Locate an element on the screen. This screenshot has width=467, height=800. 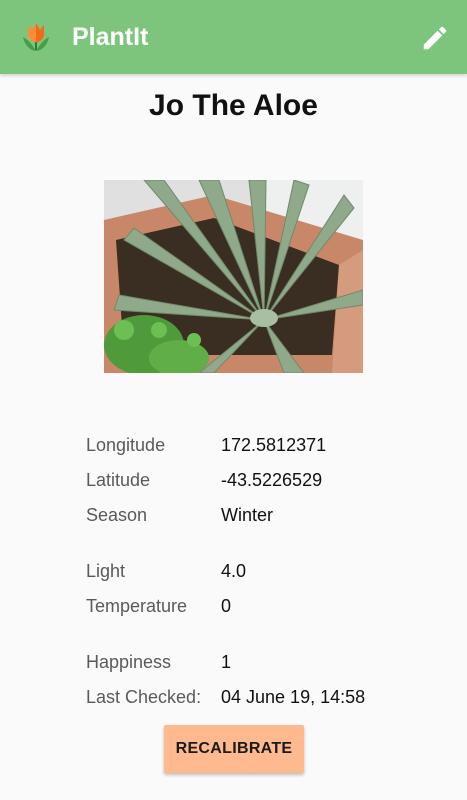
aloe-plant-photo is located at coordinates (233, 276).